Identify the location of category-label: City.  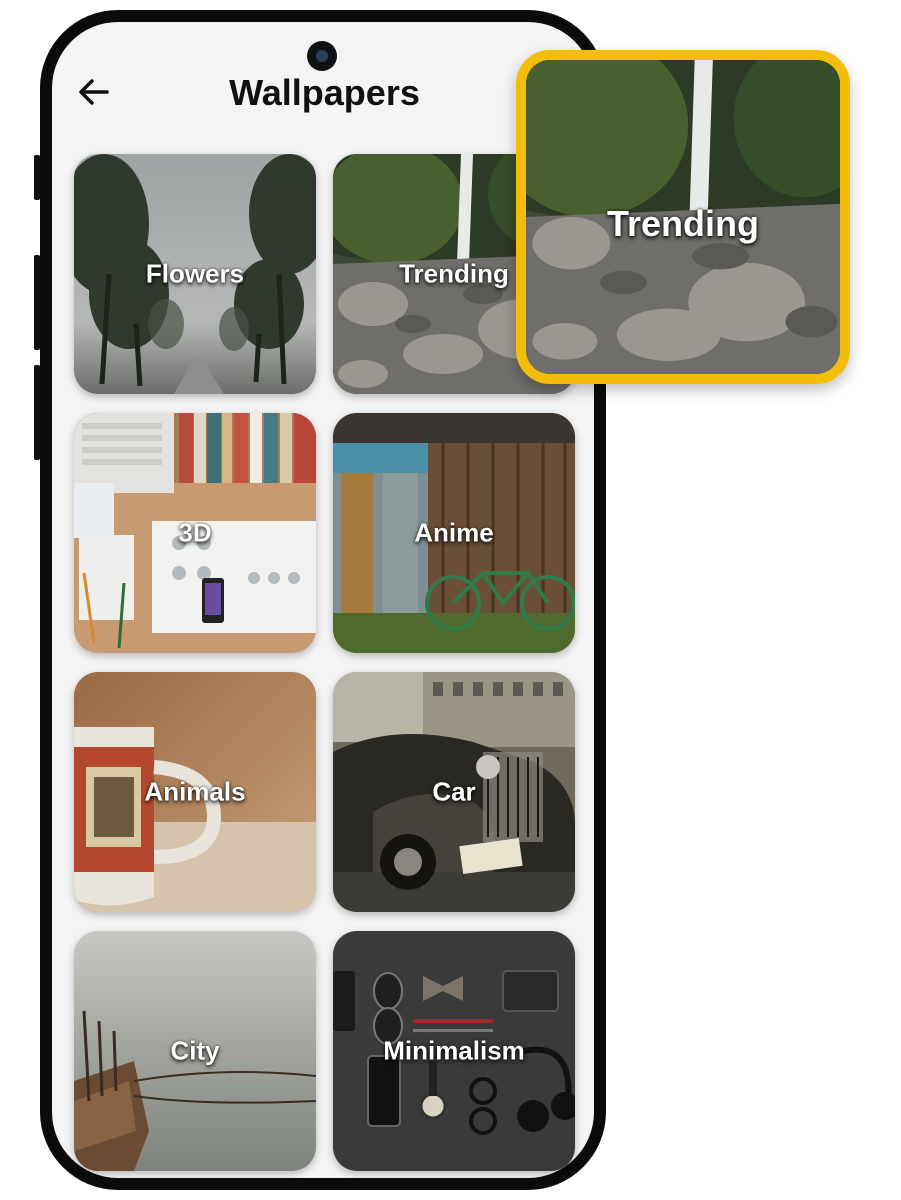
(195, 1050).